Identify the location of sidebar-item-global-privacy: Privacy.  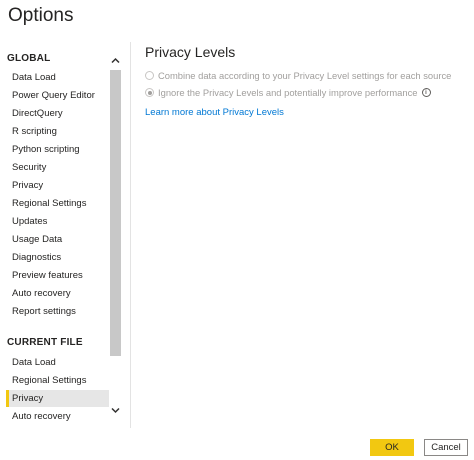
(57, 185).